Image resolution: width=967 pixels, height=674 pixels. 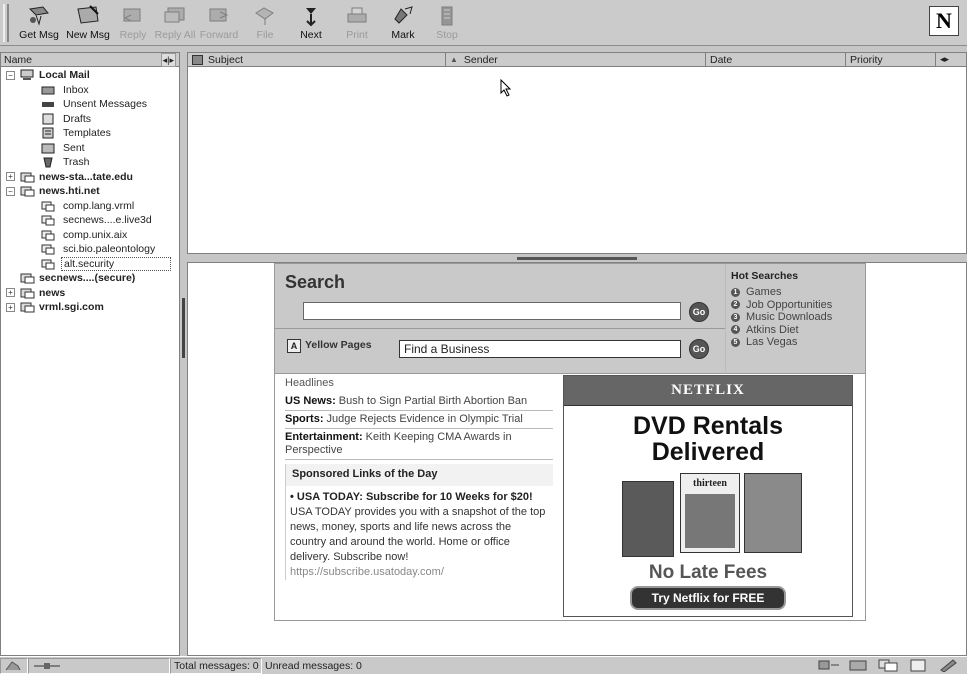 I want to click on thread-icon, so click(x=197, y=59).